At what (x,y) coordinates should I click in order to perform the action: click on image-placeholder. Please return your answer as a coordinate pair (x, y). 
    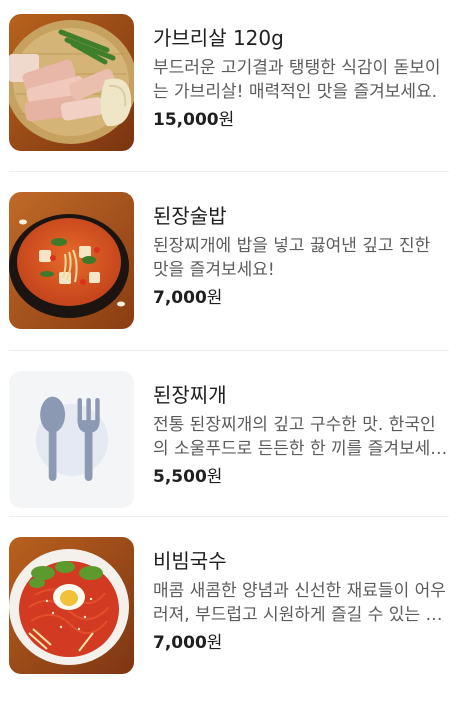
    Looking at the image, I should click on (71, 439).